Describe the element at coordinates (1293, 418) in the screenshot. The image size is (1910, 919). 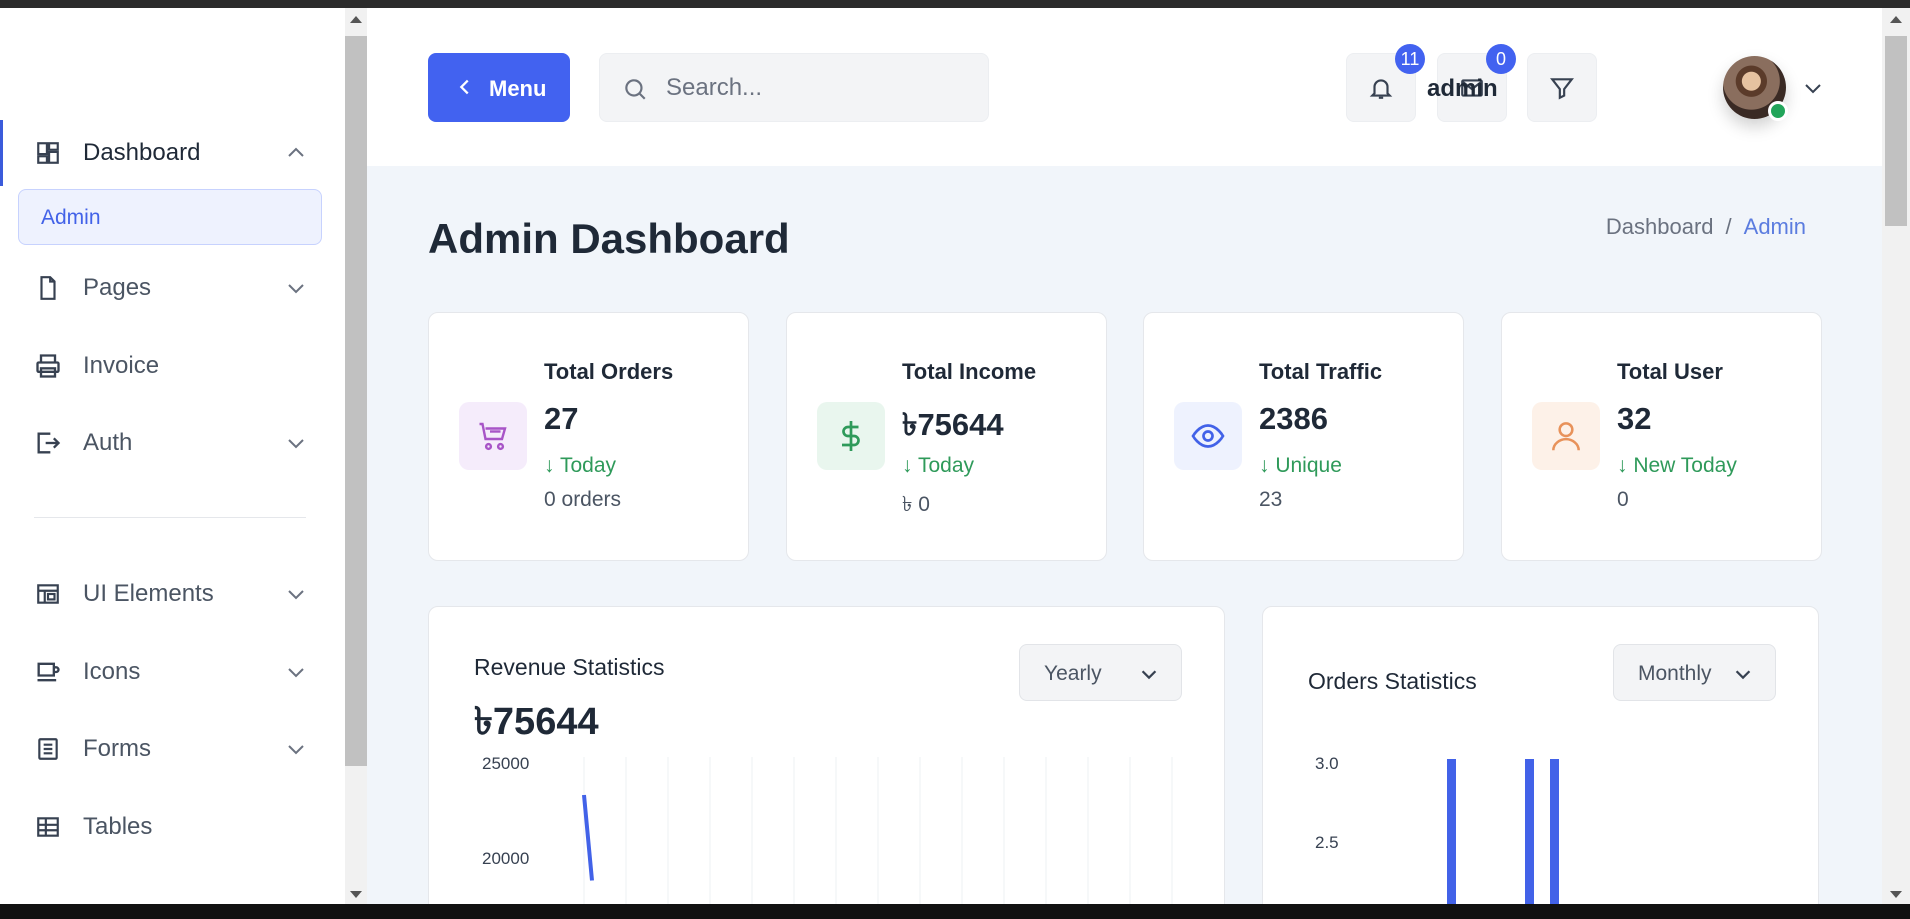
I see `card-value: 2386` at that location.